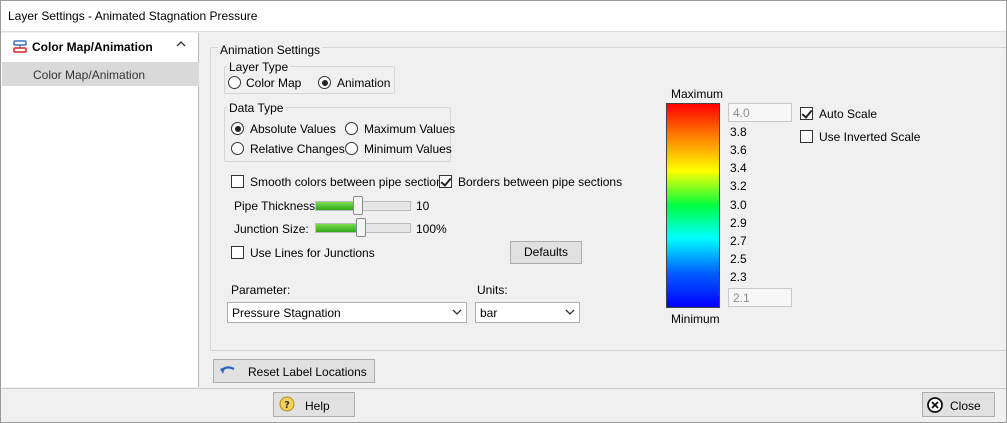  What do you see at coordinates (410, 129) in the screenshot?
I see `radio-maximum-values-label: Maximum Values` at bounding box center [410, 129].